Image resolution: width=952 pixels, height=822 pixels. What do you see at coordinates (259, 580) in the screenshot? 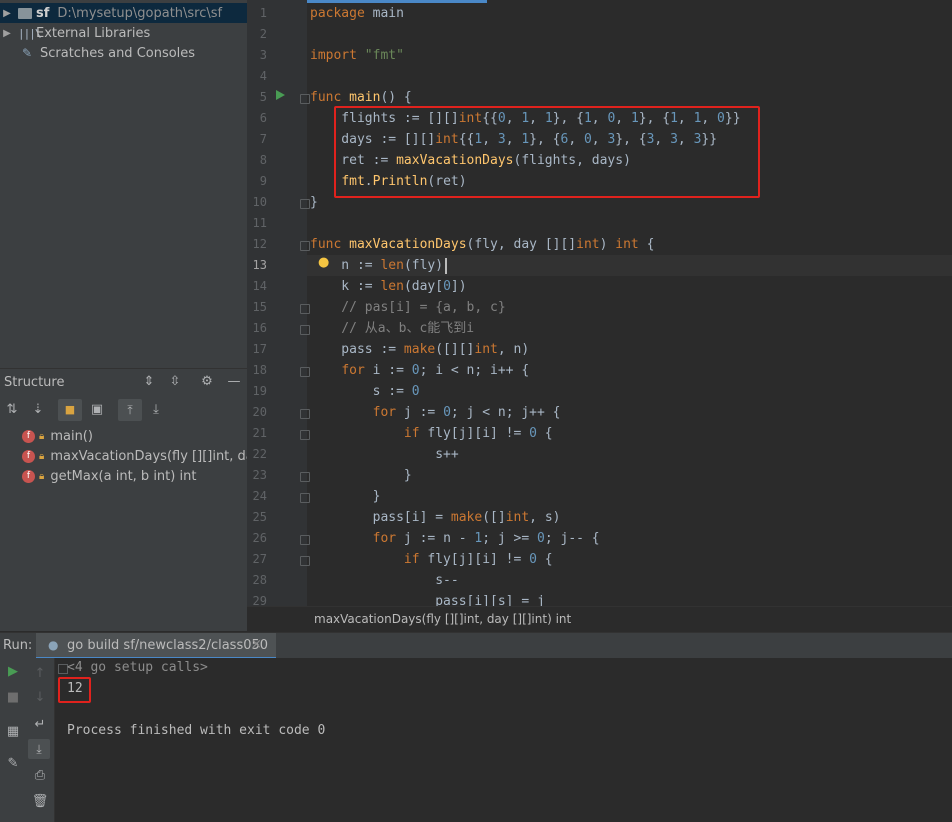
I see `line-number: 28` at bounding box center [259, 580].